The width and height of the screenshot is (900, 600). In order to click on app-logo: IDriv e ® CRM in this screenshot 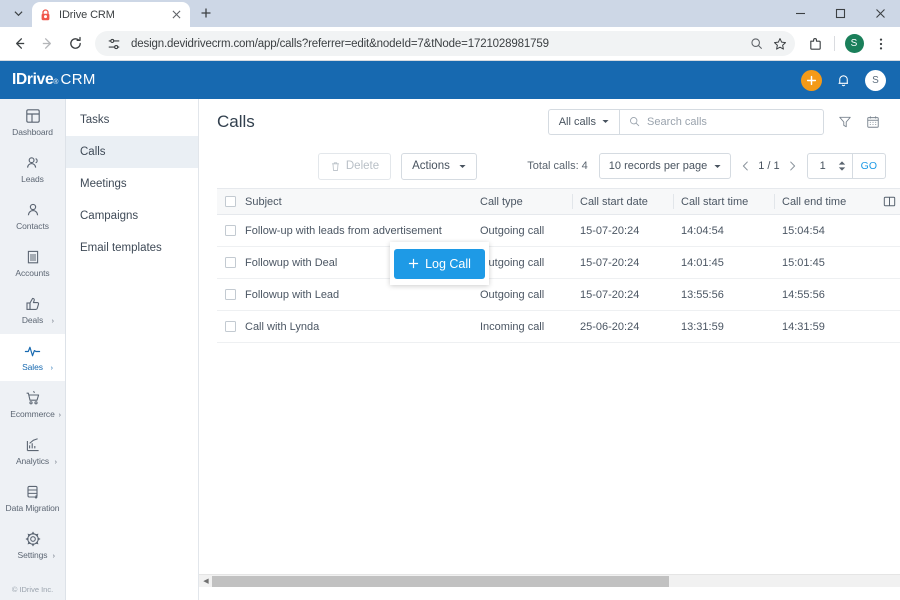, I will do `click(54, 80)`.